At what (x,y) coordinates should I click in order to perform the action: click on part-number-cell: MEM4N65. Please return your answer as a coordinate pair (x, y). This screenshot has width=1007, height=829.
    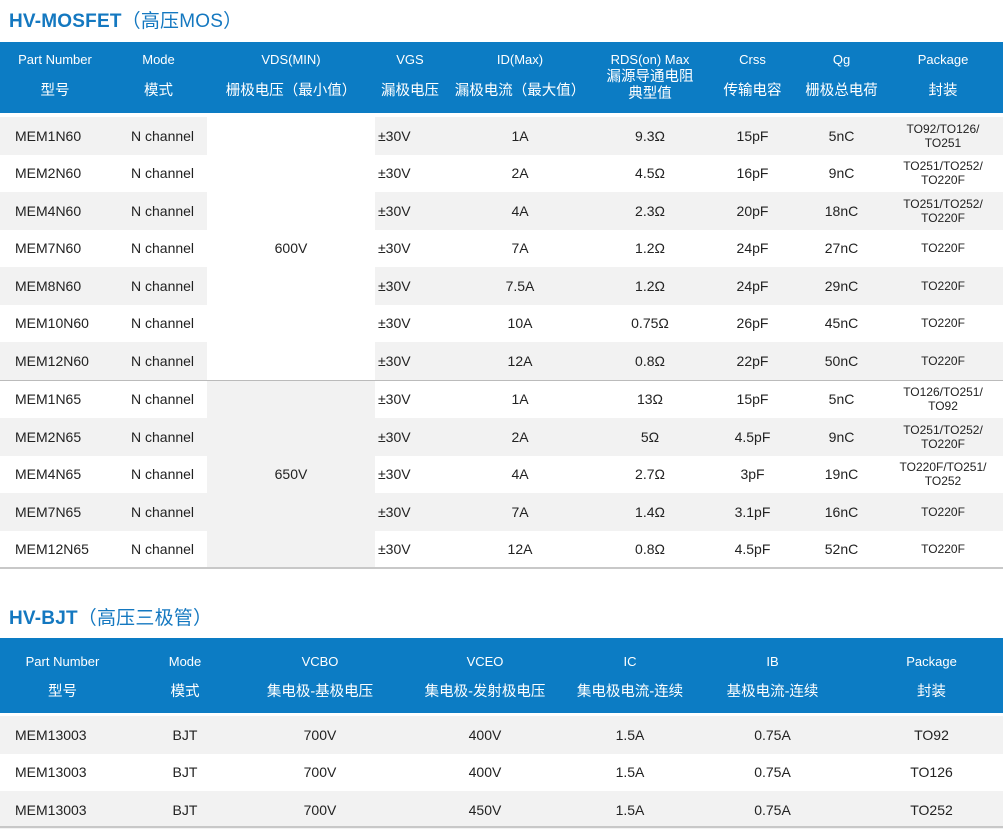
    Looking at the image, I should click on (55, 474).